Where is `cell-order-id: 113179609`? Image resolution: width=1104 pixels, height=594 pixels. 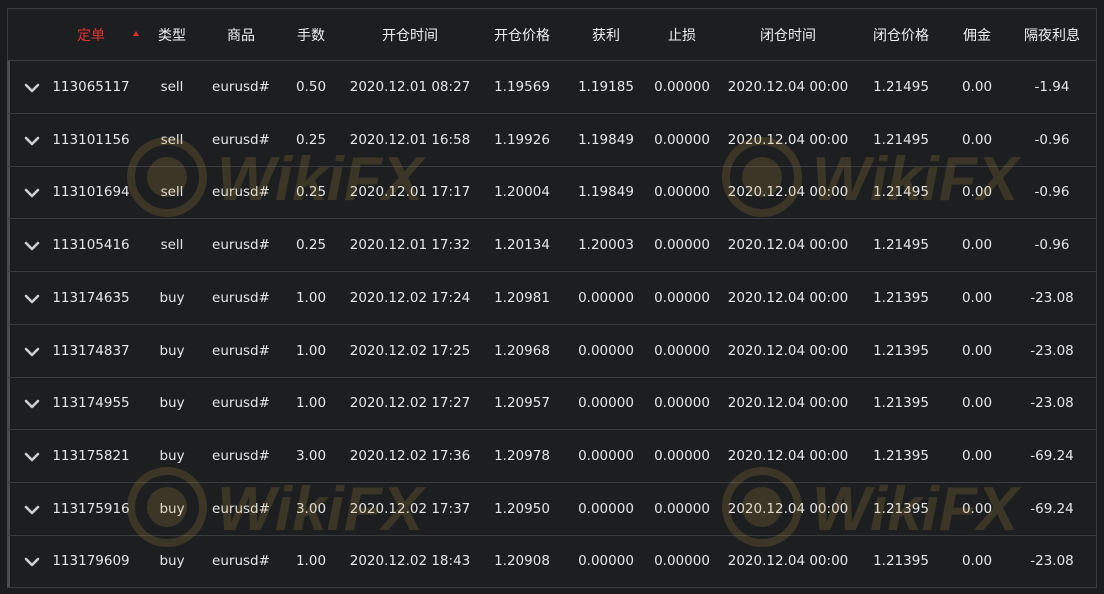
cell-order-id: 113179609 is located at coordinates (91, 561).